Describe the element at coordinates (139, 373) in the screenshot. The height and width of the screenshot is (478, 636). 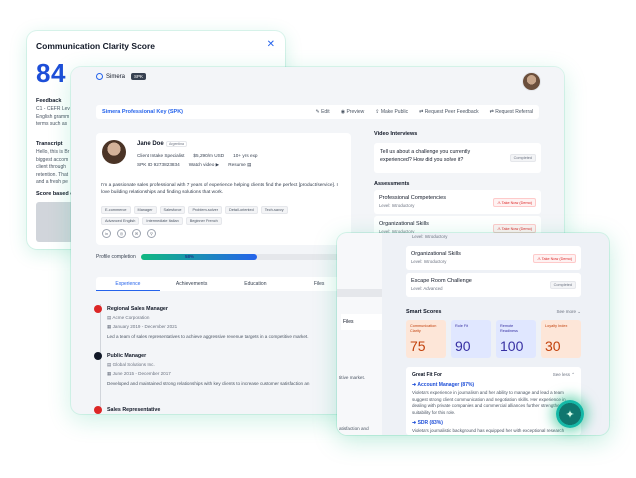
I see `job-dates: ▦ June 2015 - December 2017` at that location.